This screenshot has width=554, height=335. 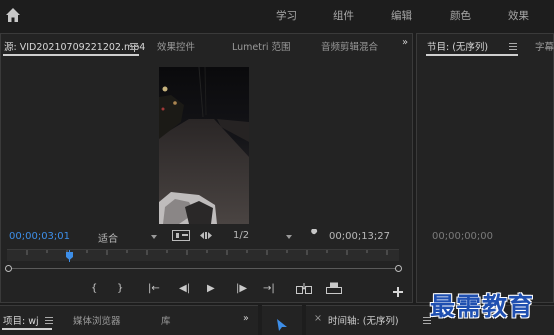 What do you see at coordinates (166, 320) in the screenshot?
I see `tab-libraries: 库` at bounding box center [166, 320].